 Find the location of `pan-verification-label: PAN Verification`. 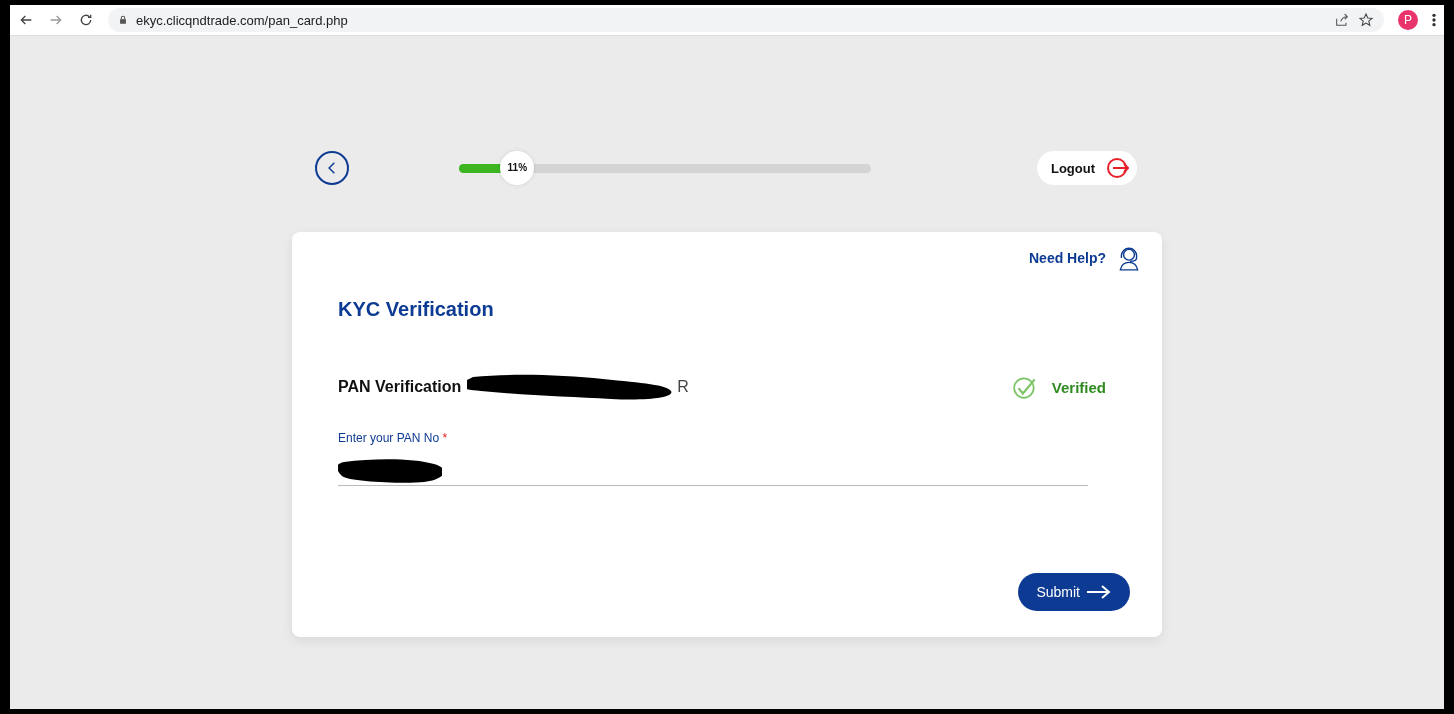

pan-verification-label: PAN Verification is located at coordinates (400, 387).